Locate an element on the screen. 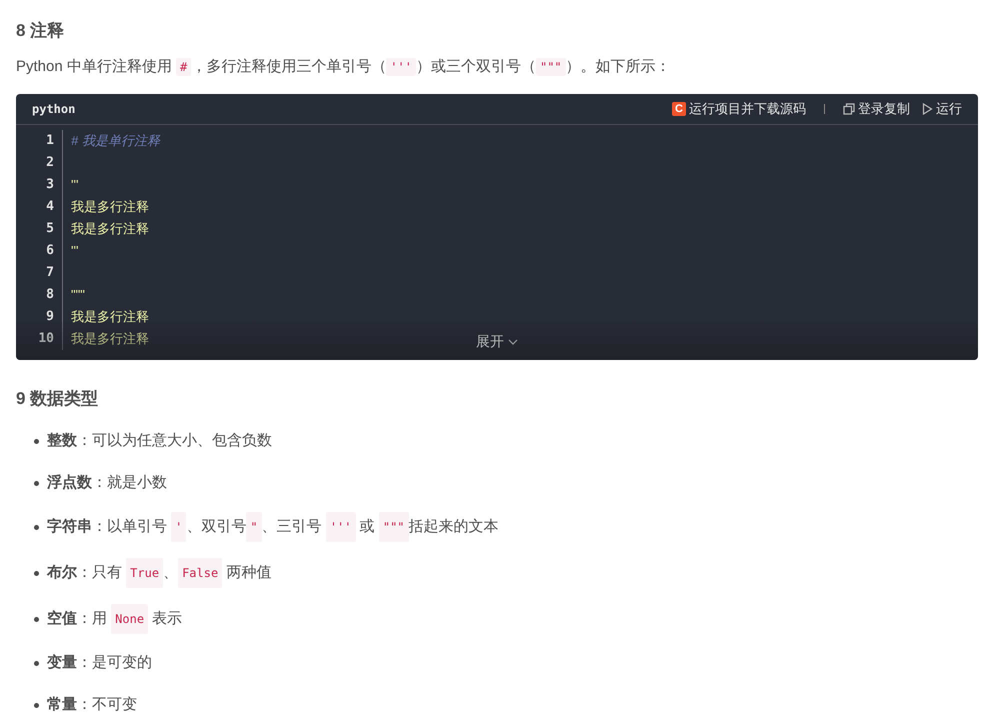 The image size is (995, 722). line-number: 7 is located at coordinates (39, 273).